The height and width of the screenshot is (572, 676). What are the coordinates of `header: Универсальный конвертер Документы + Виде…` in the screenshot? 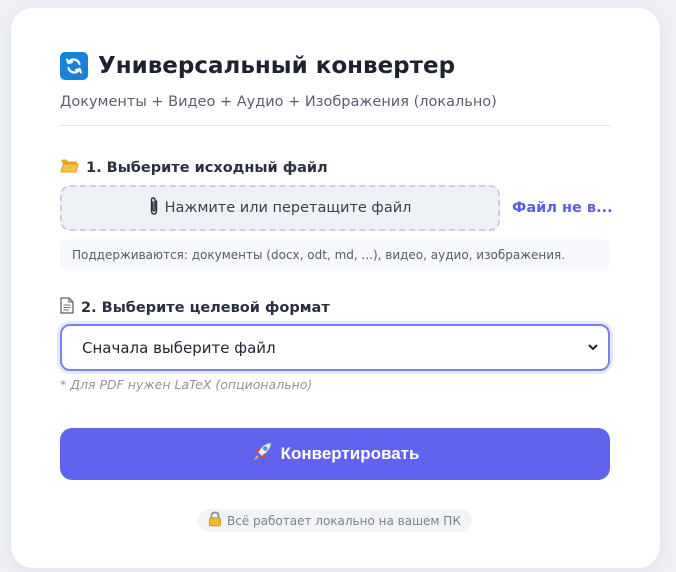 It's located at (335, 79).